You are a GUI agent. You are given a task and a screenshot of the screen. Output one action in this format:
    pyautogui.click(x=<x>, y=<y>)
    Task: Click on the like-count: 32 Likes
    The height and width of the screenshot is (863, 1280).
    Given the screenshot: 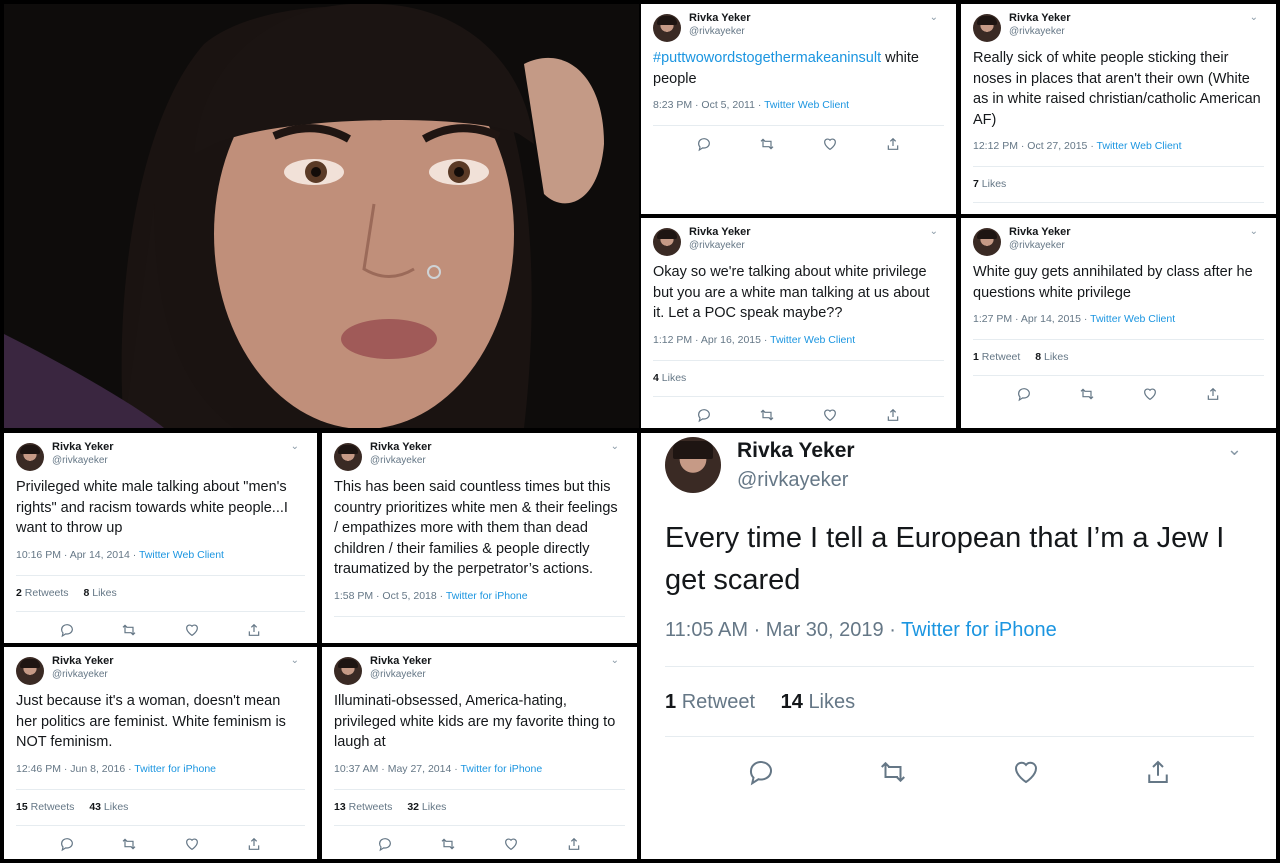 What is the action you would take?
    pyautogui.click(x=426, y=807)
    